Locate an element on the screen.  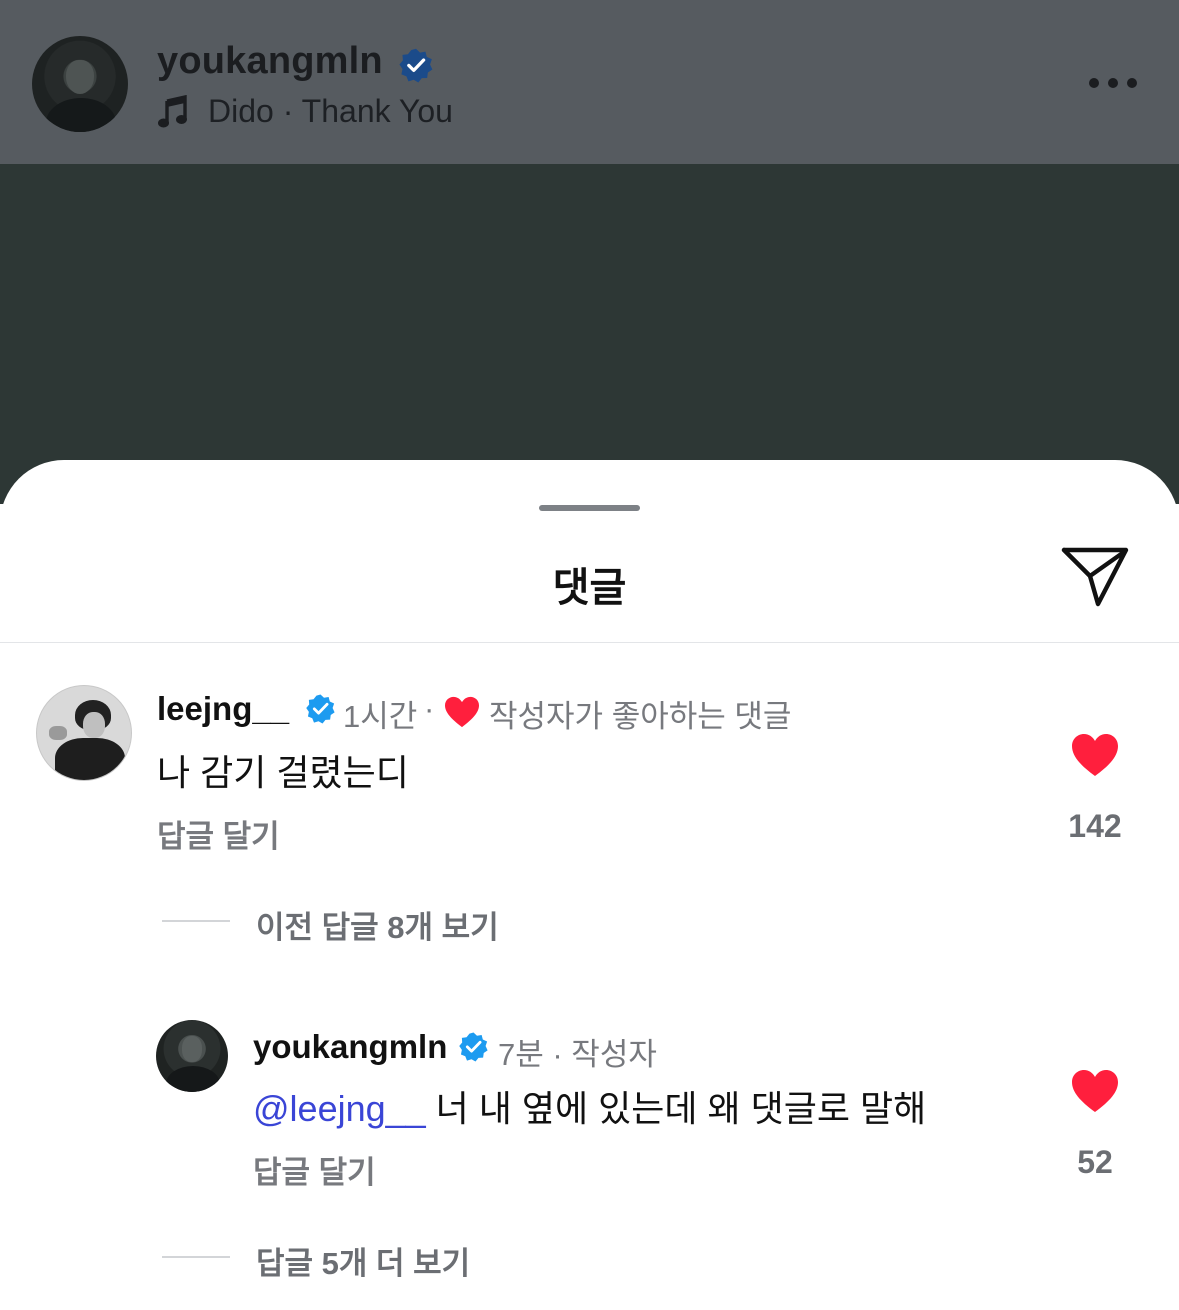
reply-body: 너 내 옆에 있는데 왜 댓글로 말해 is located at coordinates (676, 1108).